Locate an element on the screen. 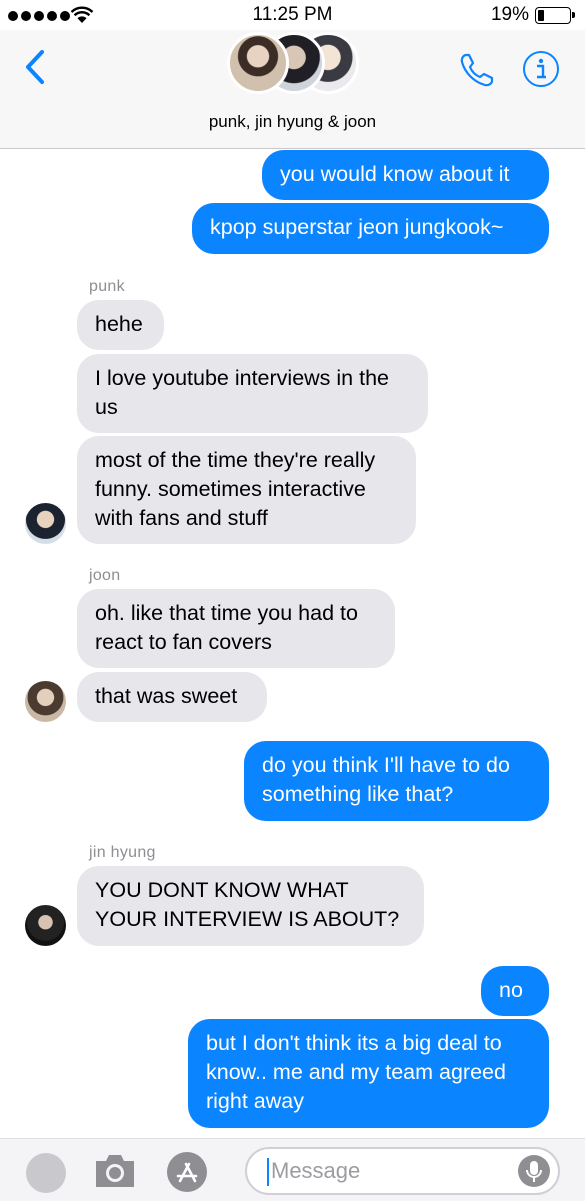 The image size is (585, 1201). message-bubble-incoming: hehe is located at coordinates (120, 325).